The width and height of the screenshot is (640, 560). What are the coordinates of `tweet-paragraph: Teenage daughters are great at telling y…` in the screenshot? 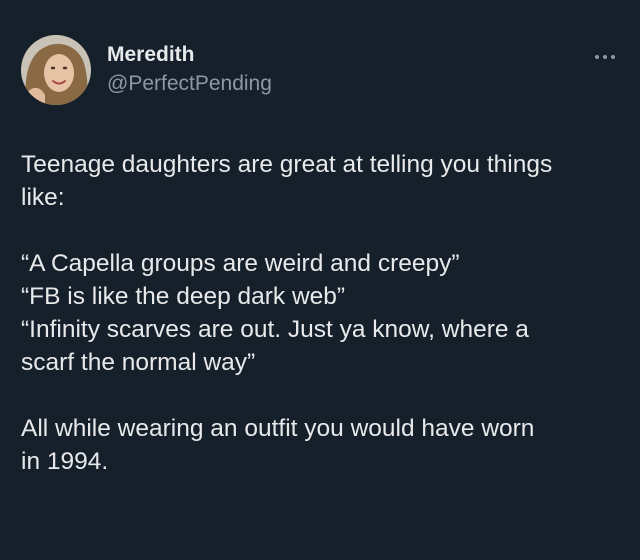 It's located at (287, 181).